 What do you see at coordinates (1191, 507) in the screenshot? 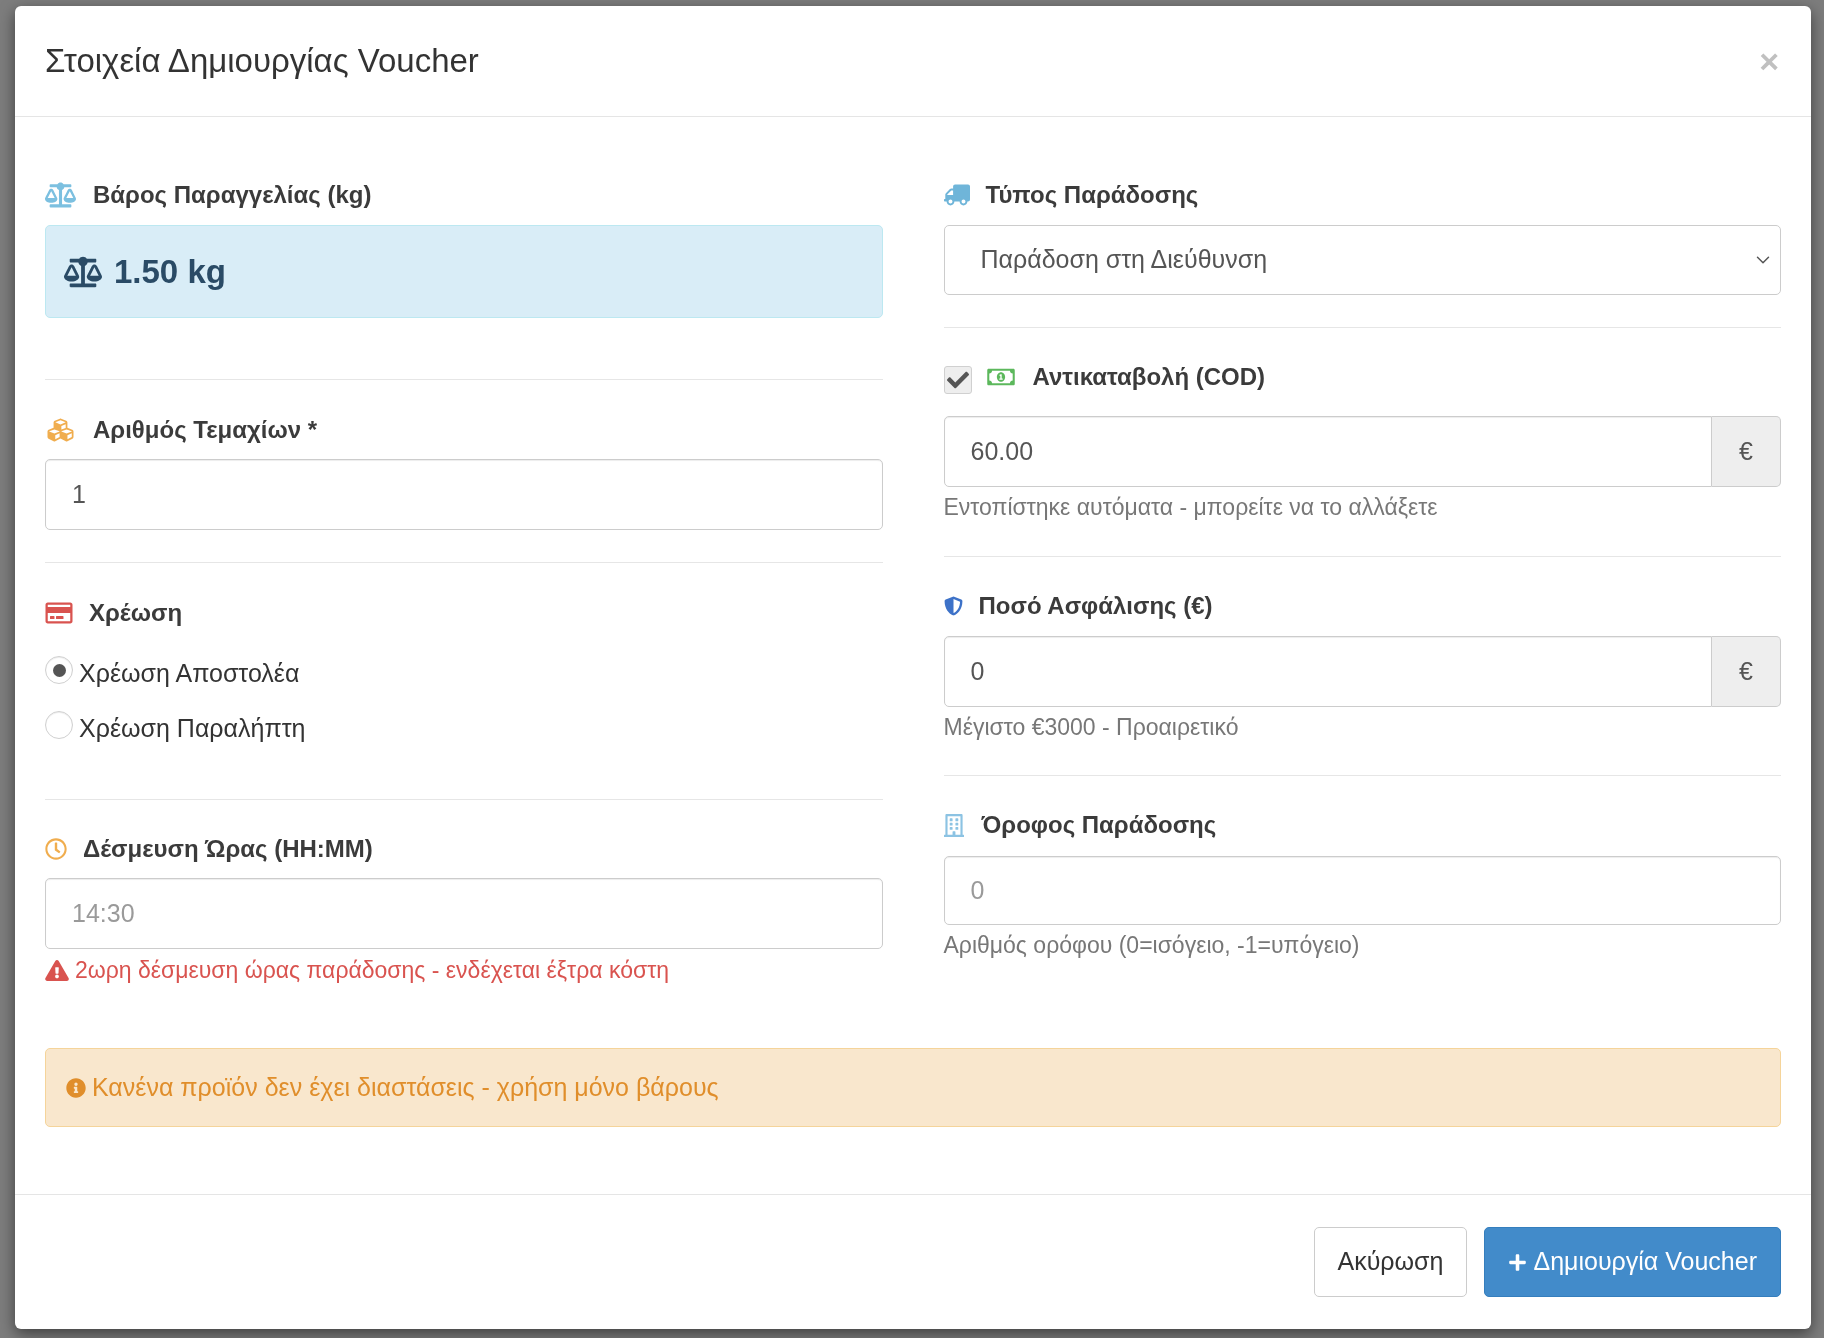
I see `help-text: Εντοπίστηκε αυτόματα - μπορείτε να το αλλάξετε` at bounding box center [1191, 507].